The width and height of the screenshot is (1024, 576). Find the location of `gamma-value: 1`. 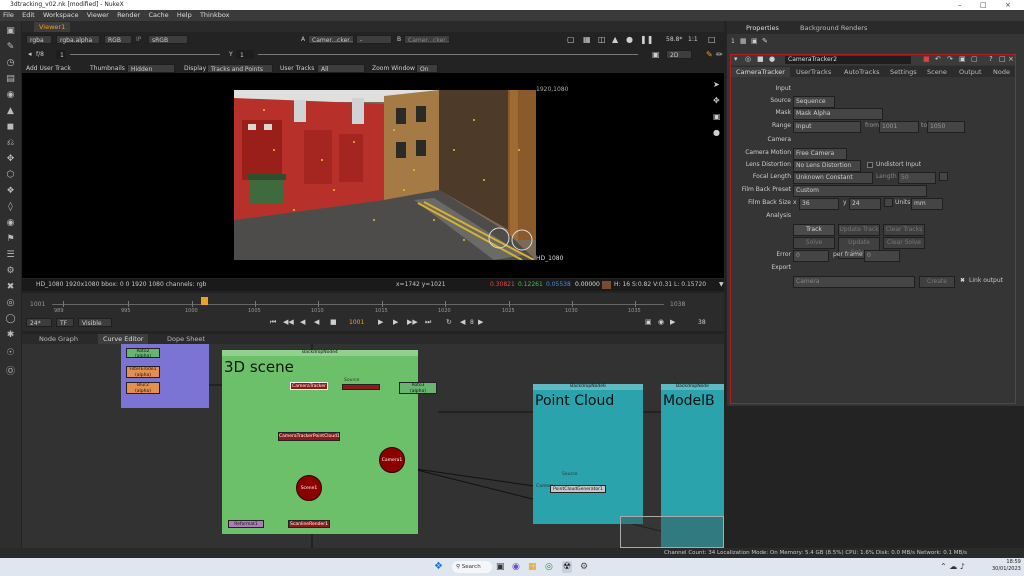

gamma-value: 1 is located at coordinates (245, 54).